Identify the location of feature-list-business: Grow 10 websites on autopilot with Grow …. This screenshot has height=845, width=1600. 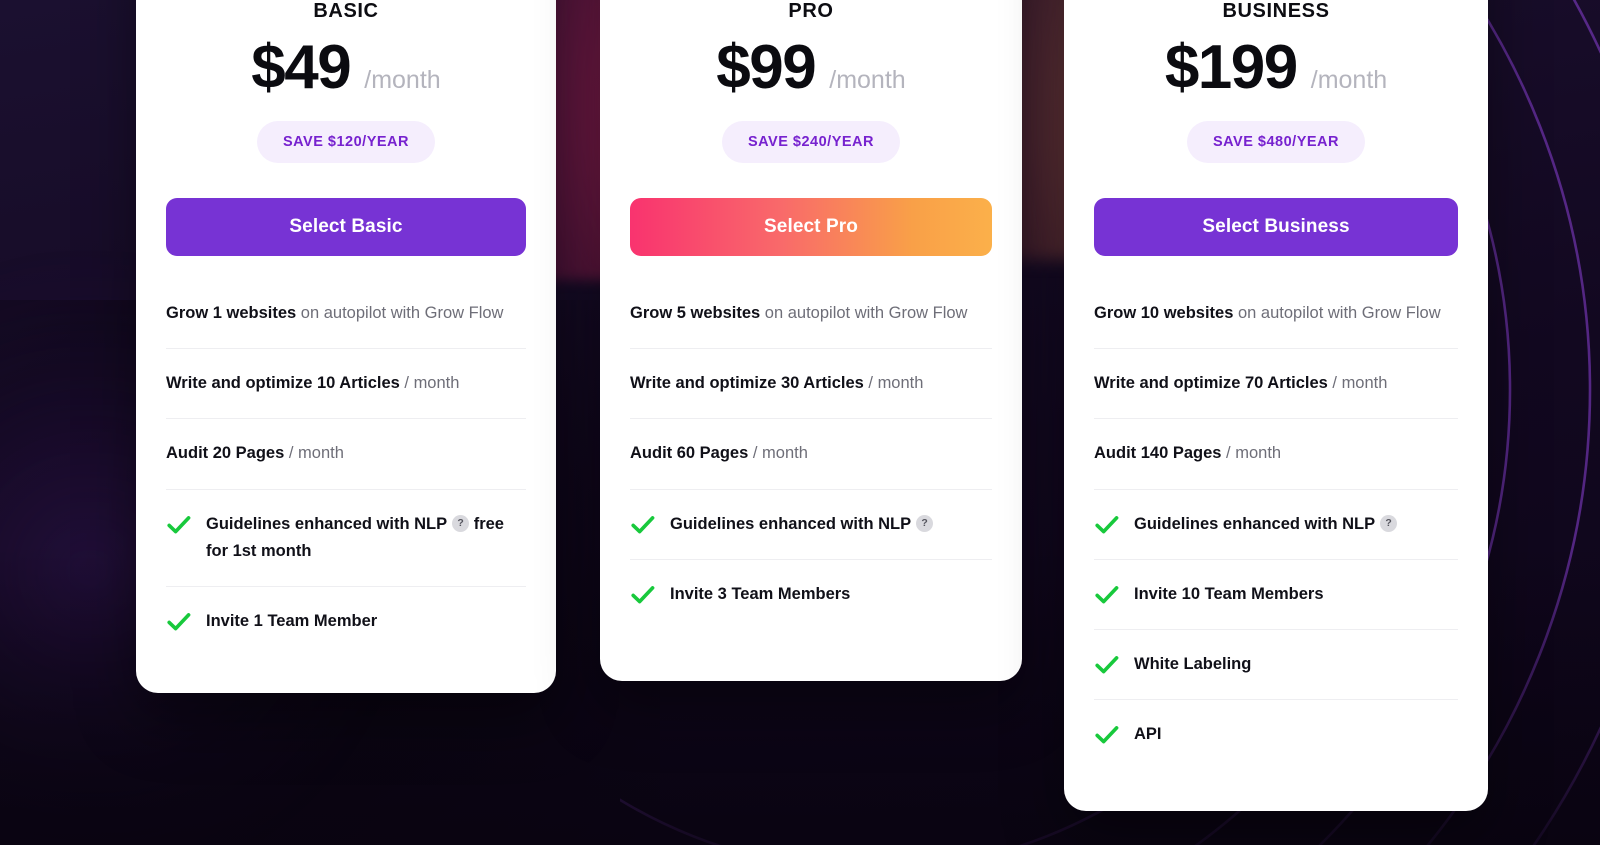
(1276, 535).